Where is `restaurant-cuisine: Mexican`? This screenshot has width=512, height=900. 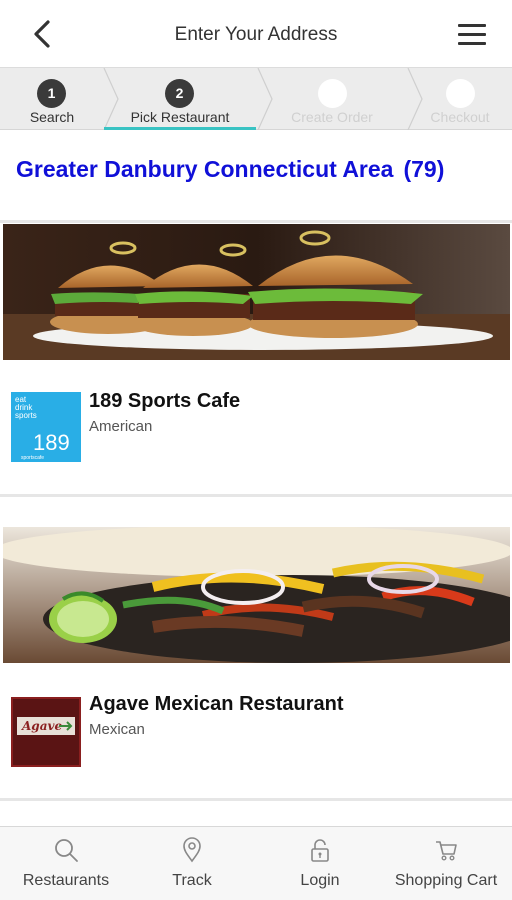 restaurant-cuisine: Mexican is located at coordinates (117, 729).